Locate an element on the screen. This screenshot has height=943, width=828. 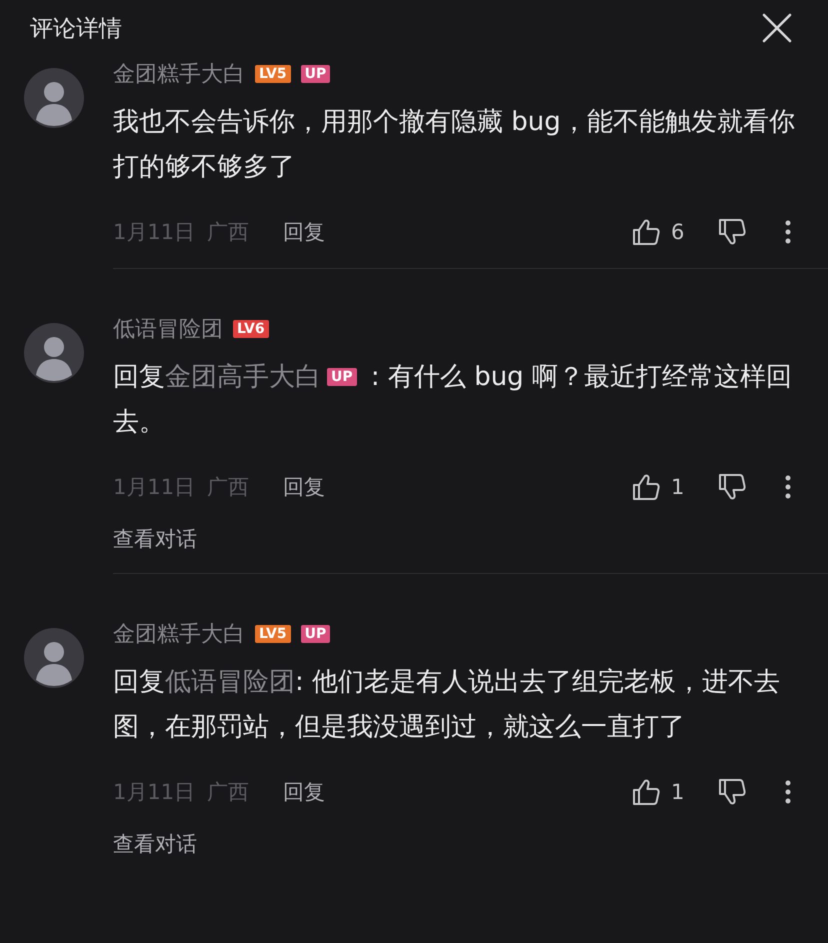
reply-to-link: 金团高手大白 is located at coordinates (243, 377).